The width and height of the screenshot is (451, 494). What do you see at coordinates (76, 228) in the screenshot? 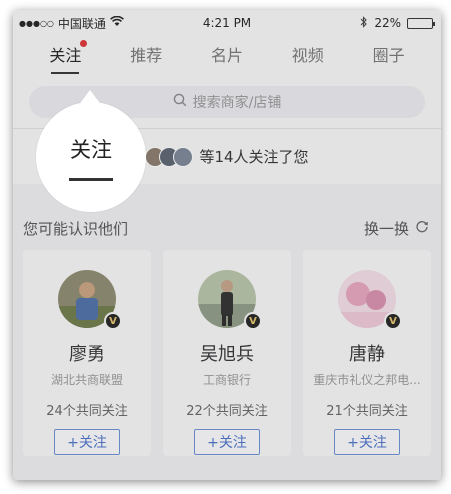
I see `section-title: 您可能认识他们` at bounding box center [76, 228].